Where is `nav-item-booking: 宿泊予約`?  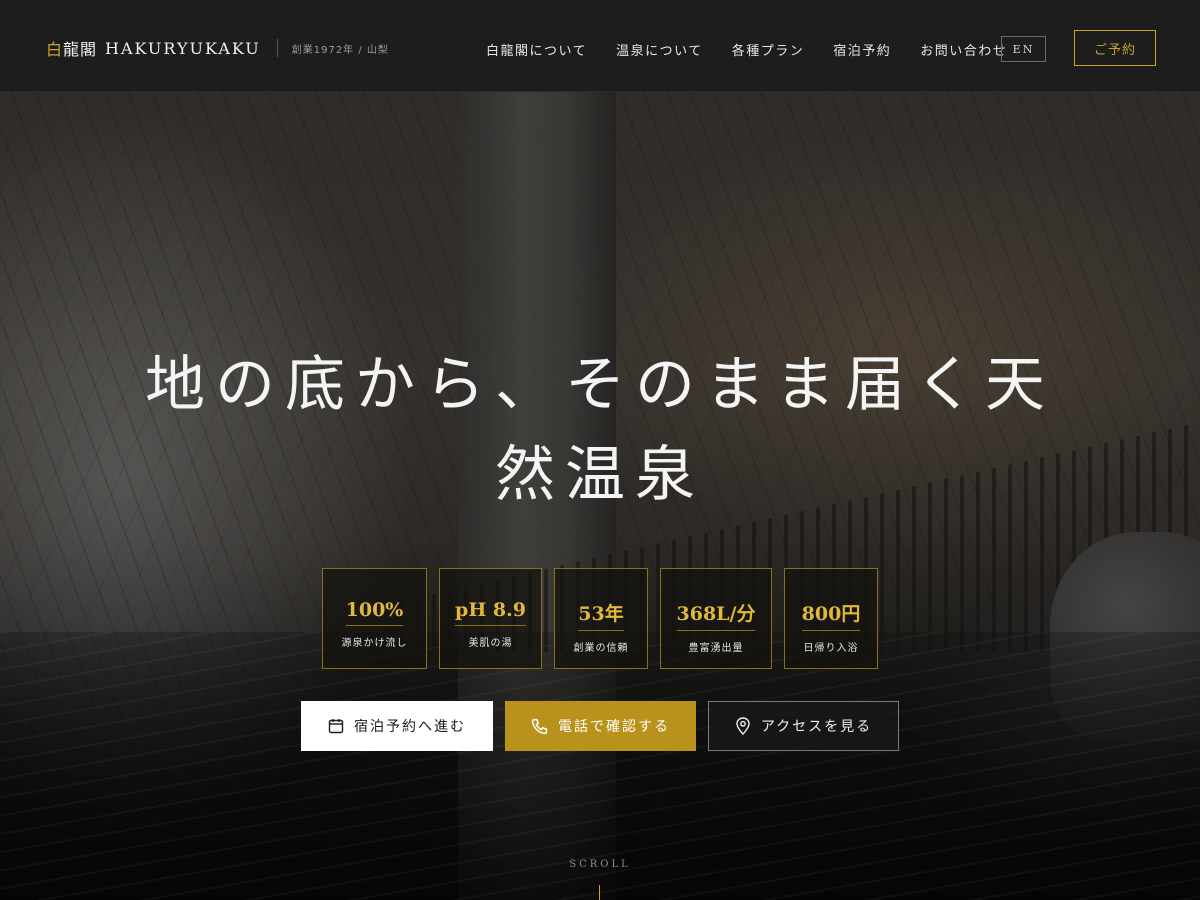
nav-item-booking: 宿泊予約 is located at coordinates (862, 49).